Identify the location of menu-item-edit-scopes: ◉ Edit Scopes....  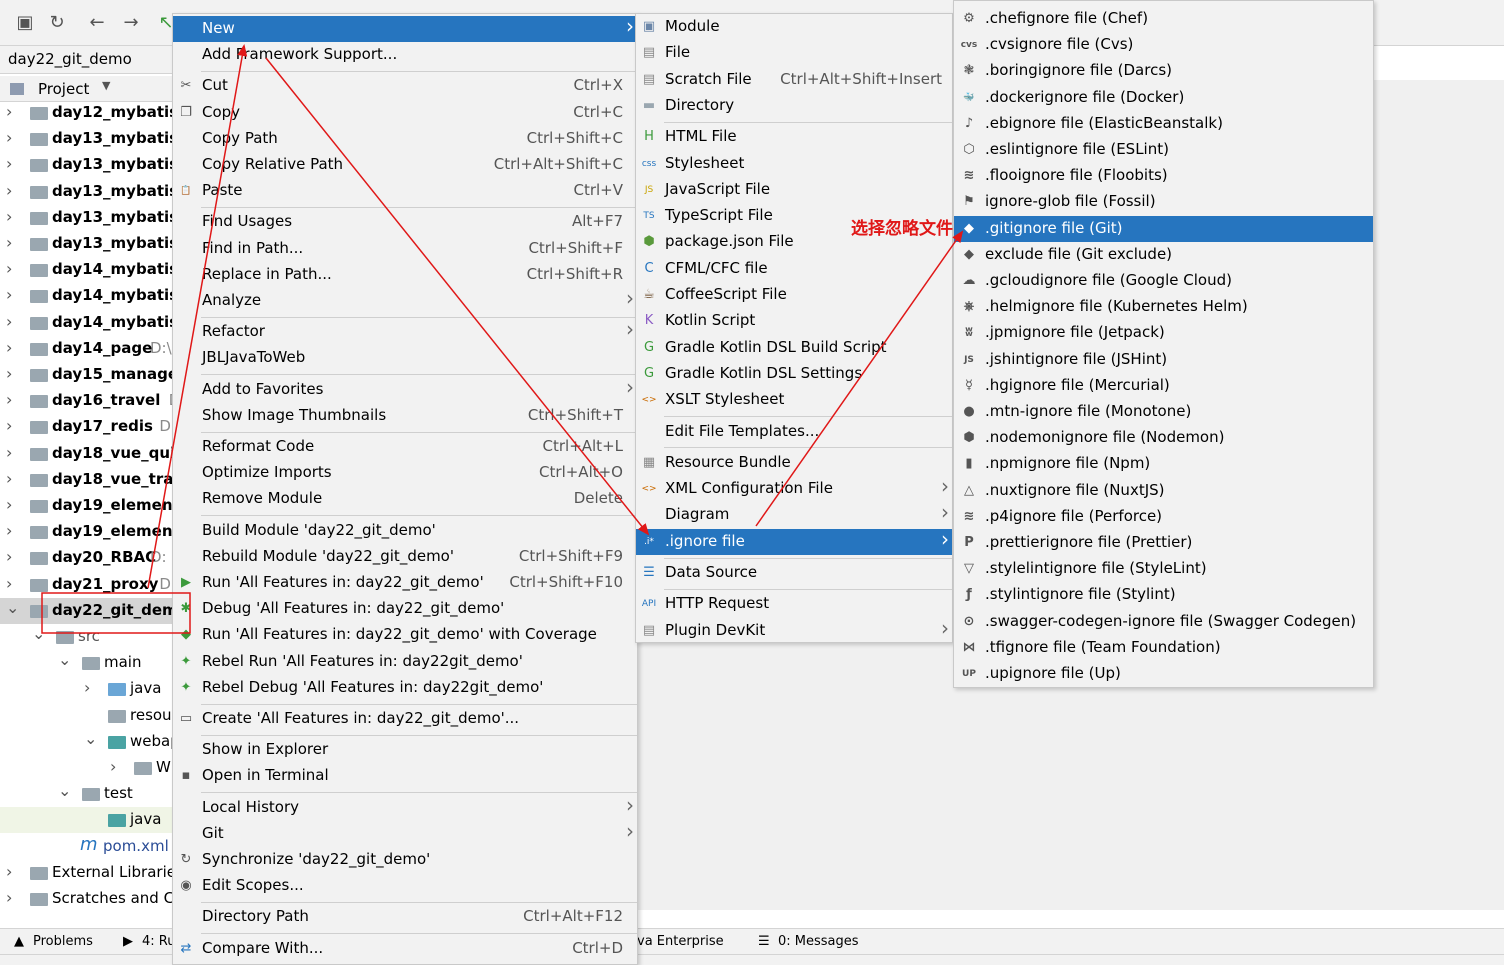
(405, 886).